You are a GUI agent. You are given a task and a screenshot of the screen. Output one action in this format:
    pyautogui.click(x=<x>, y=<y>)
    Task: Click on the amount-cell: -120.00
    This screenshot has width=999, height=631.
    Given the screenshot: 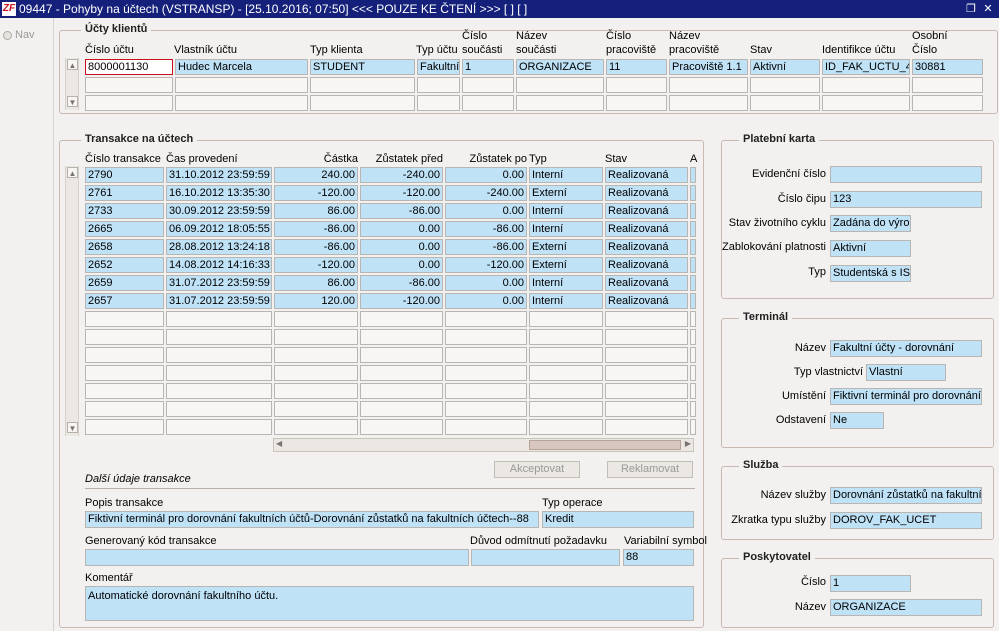 What is the action you would take?
    pyautogui.click(x=316, y=193)
    